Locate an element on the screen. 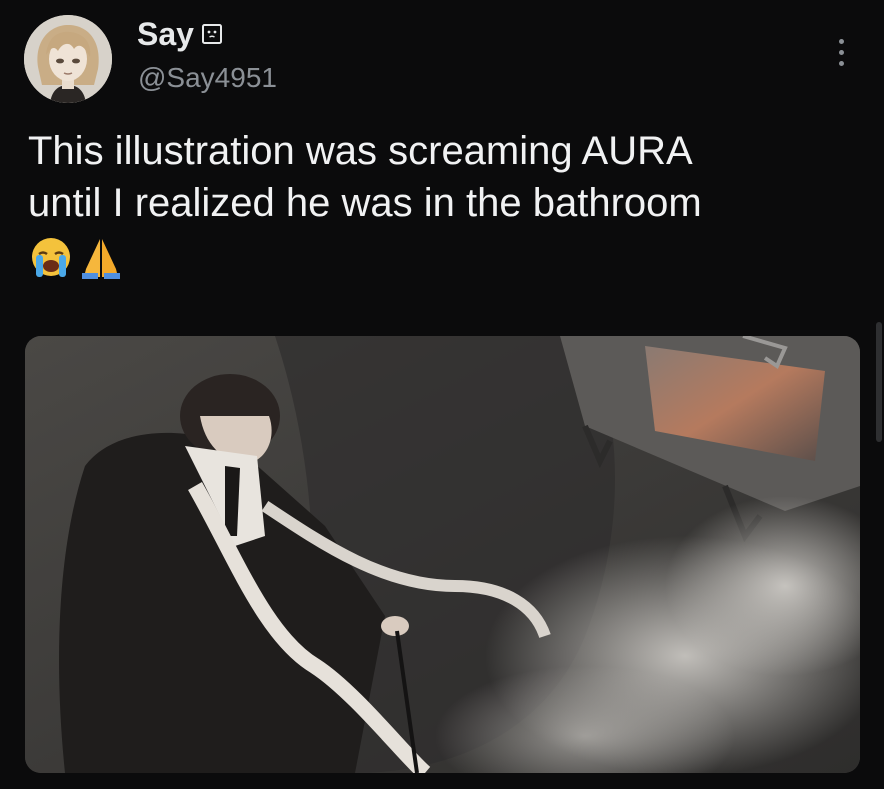  loudly-crying-face-icon is located at coordinates (51, 257).